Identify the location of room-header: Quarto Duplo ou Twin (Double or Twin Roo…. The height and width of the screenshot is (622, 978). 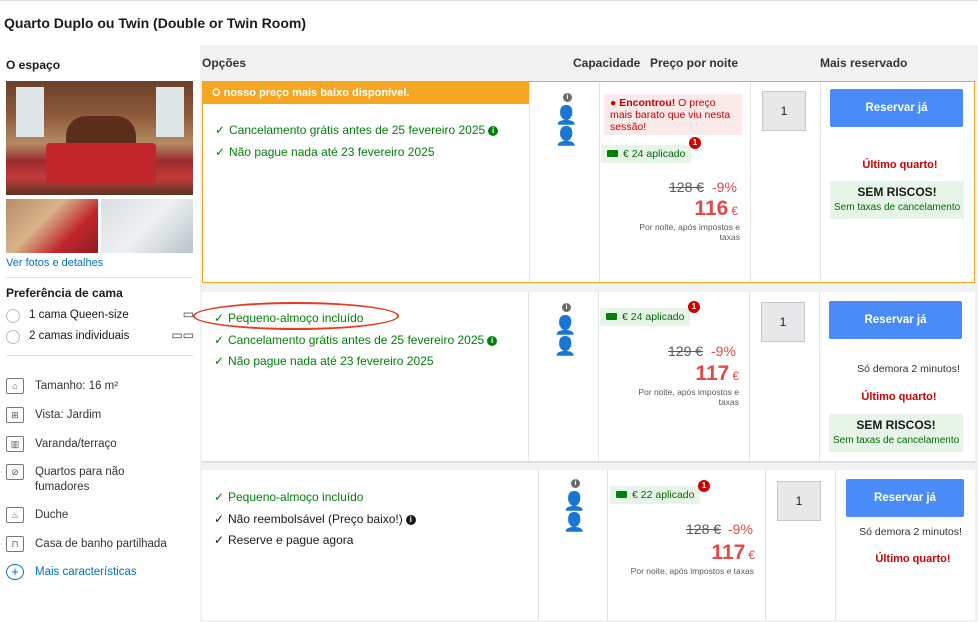
(489, 22).